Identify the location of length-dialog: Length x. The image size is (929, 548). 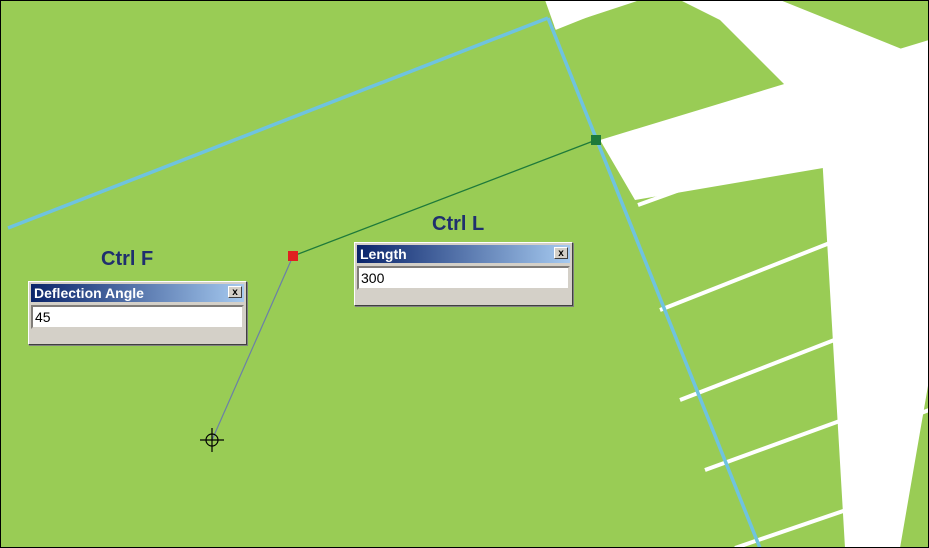
(463, 274).